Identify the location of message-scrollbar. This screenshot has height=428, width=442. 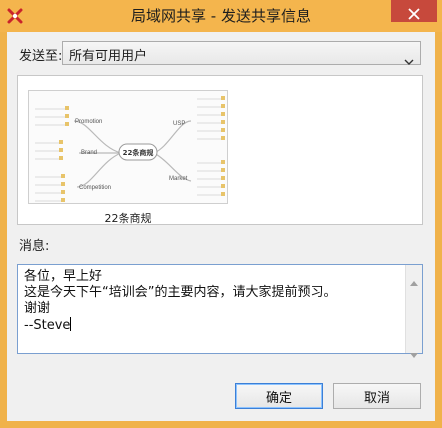
(413, 311).